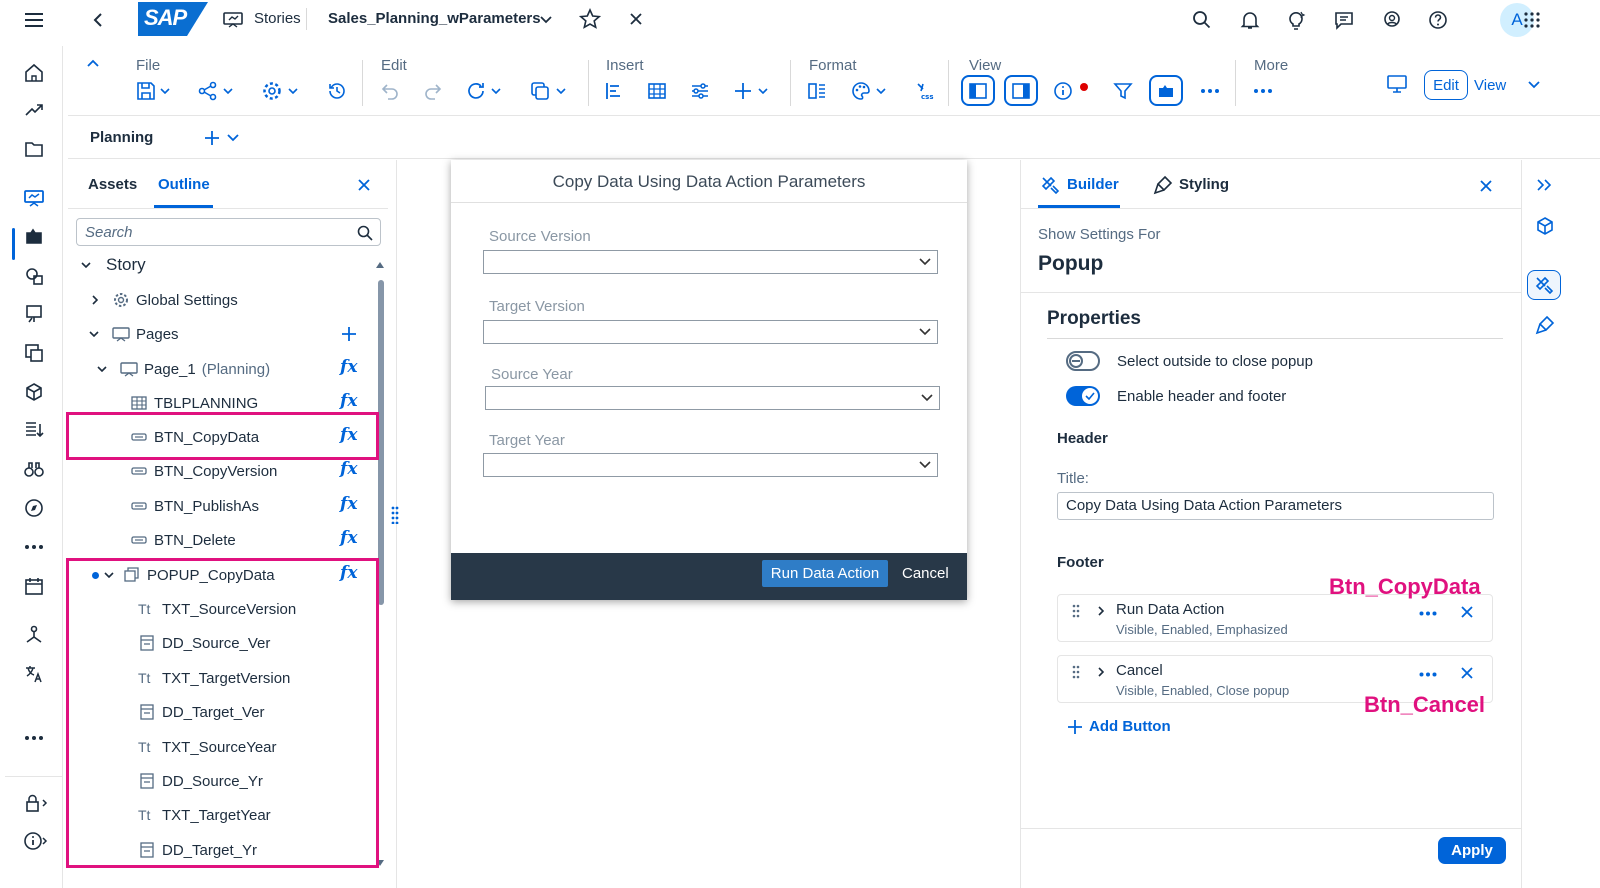  What do you see at coordinates (34, 635) in the screenshot?
I see `connections-icon` at bounding box center [34, 635].